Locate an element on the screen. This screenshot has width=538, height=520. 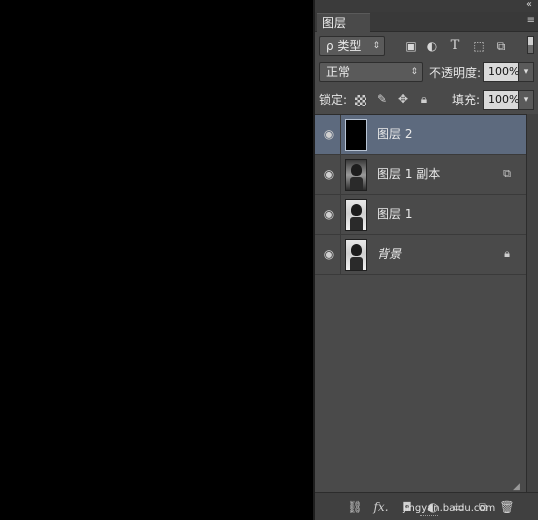
layer-name: 图层 1 is located at coordinates (394, 214).